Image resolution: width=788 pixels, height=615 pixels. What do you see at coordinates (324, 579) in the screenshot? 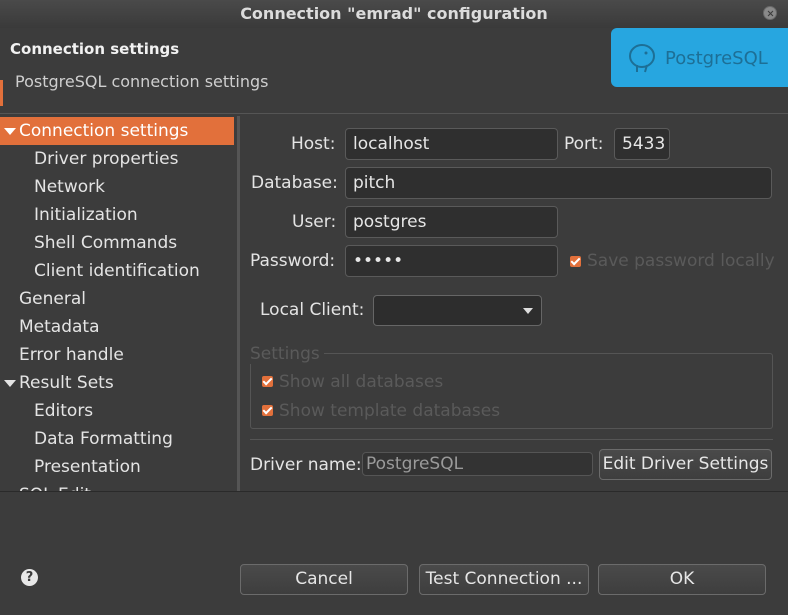
I see `cancel-button: Cancel` at bounding box center [324, 579].